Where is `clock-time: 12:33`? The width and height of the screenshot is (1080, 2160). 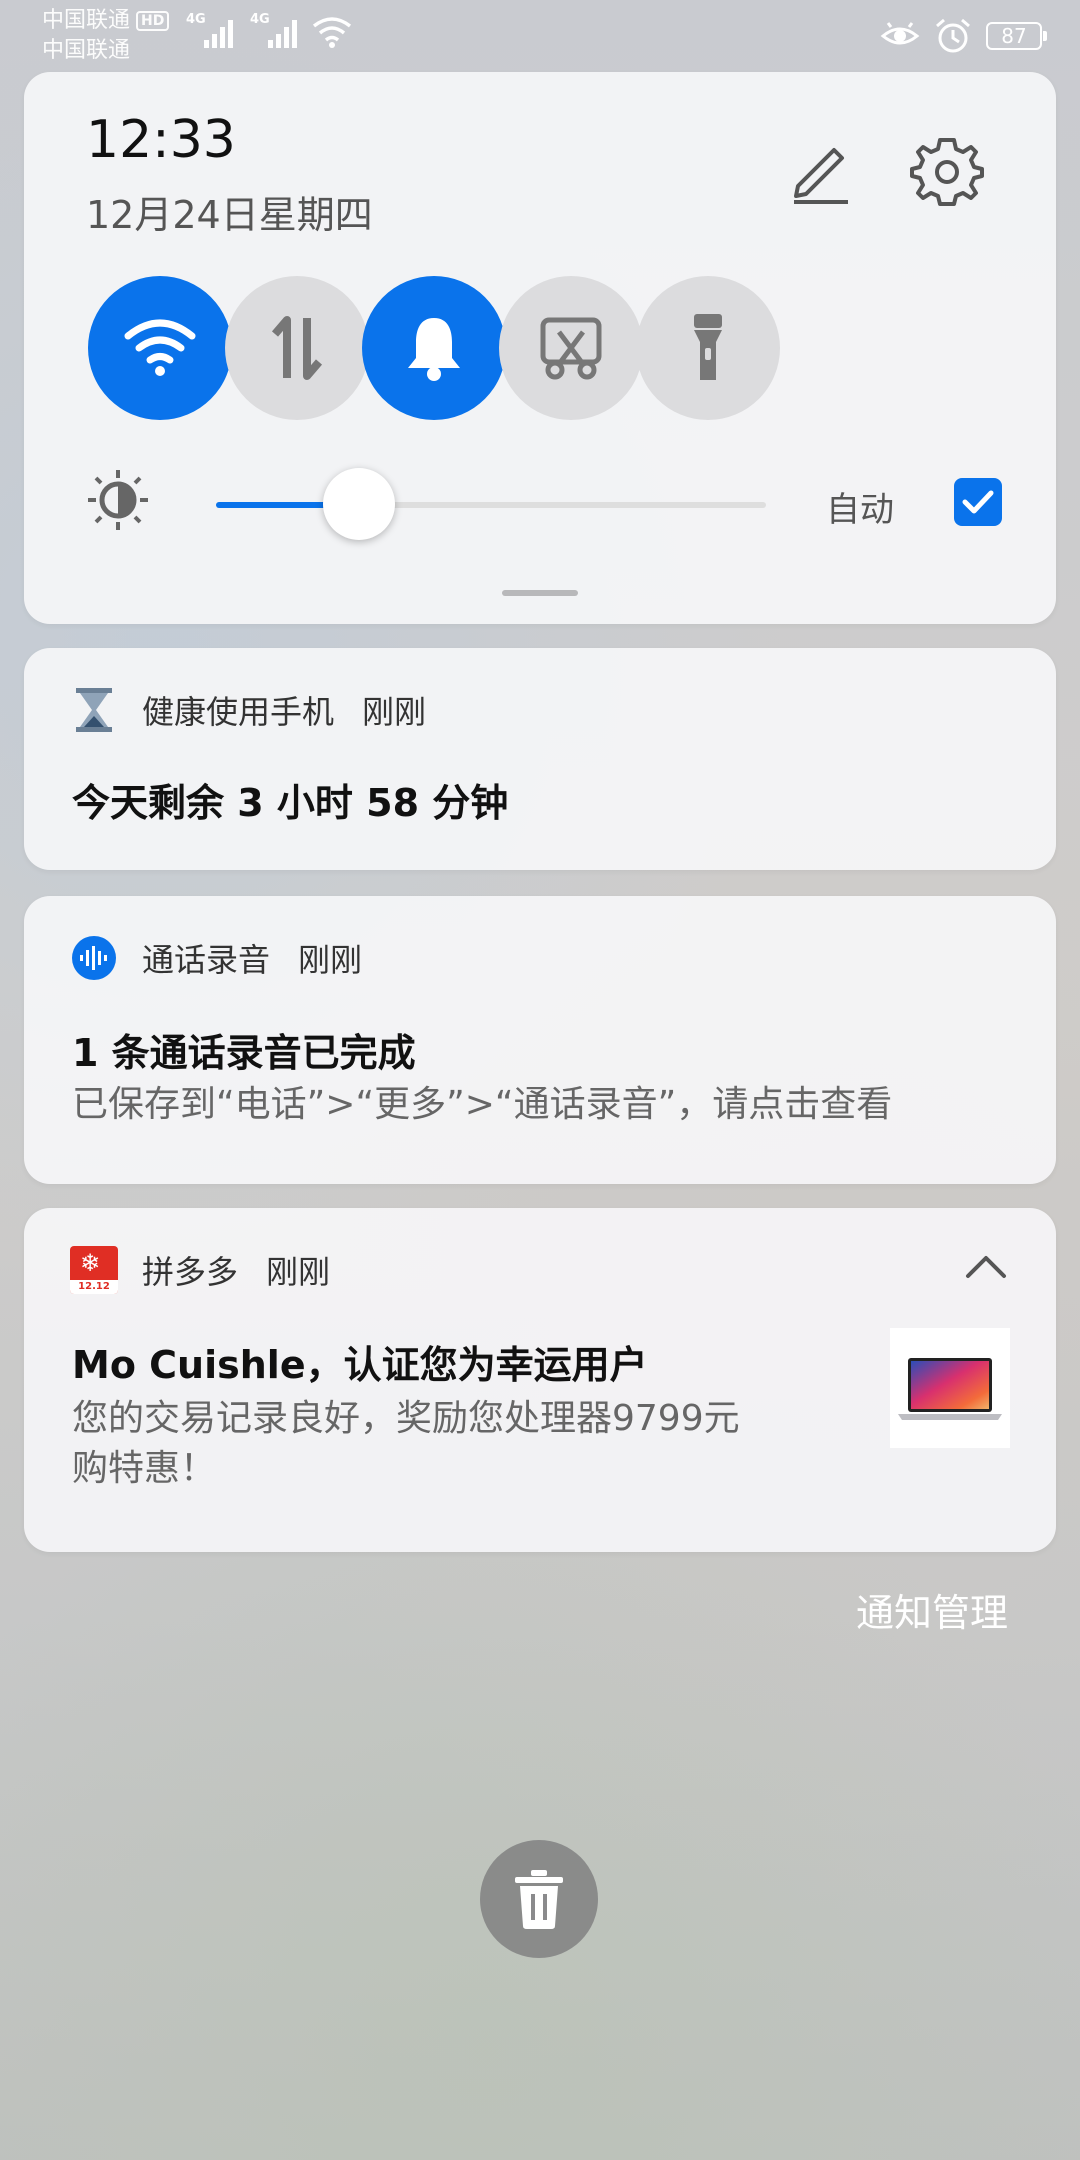 clock-time: 12:33 is located at coordinates (161, 140).